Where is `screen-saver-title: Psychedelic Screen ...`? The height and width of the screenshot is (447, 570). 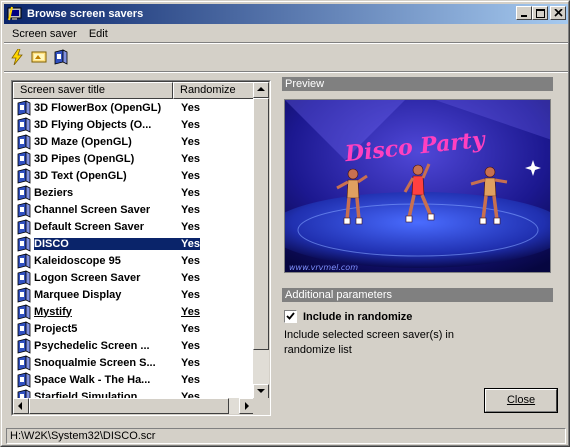
screen-saver-title: Psychedelic Screen ... is located at coordinates (92, 345).